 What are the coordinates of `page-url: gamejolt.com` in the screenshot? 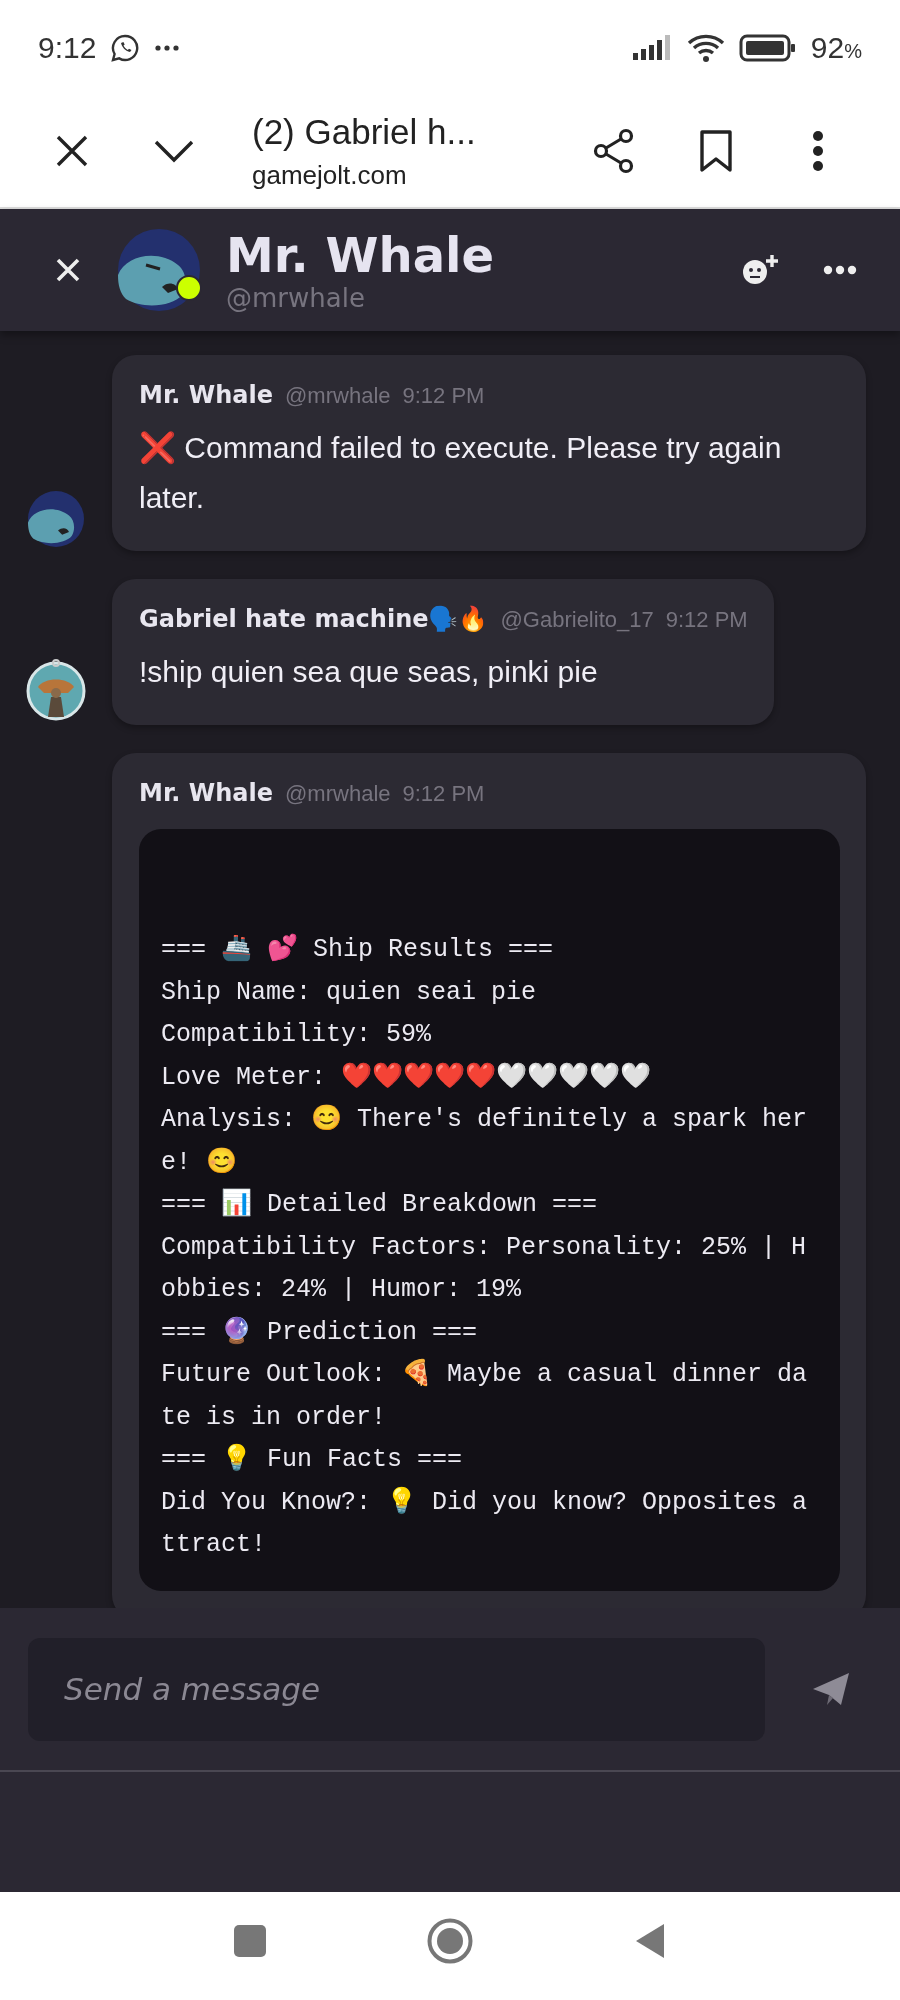 It's located at (330, 175).